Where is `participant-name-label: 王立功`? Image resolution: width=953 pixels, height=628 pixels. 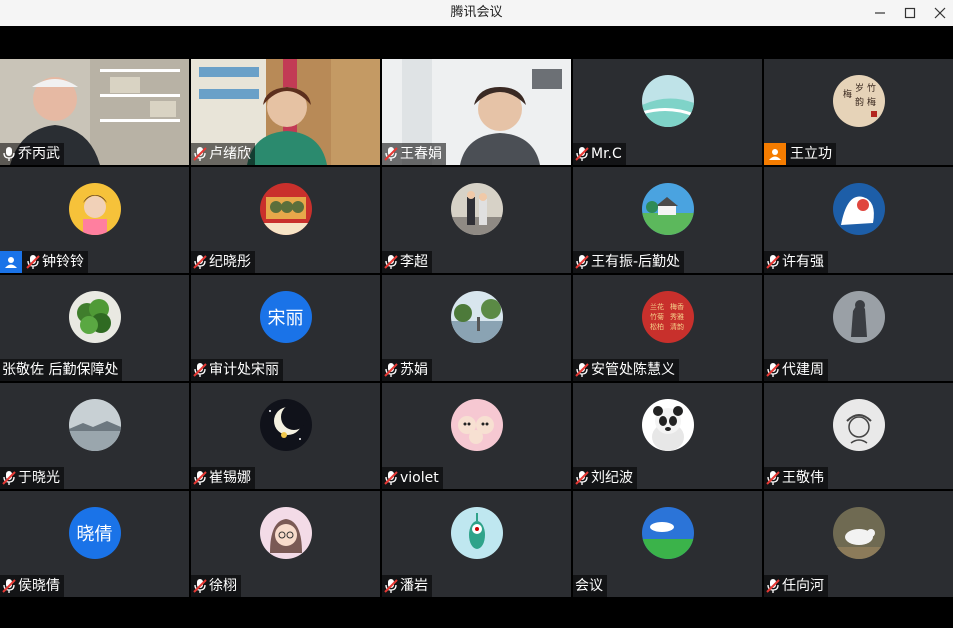 participant-name-label: 王立功 is located at coordinates (800, 154).